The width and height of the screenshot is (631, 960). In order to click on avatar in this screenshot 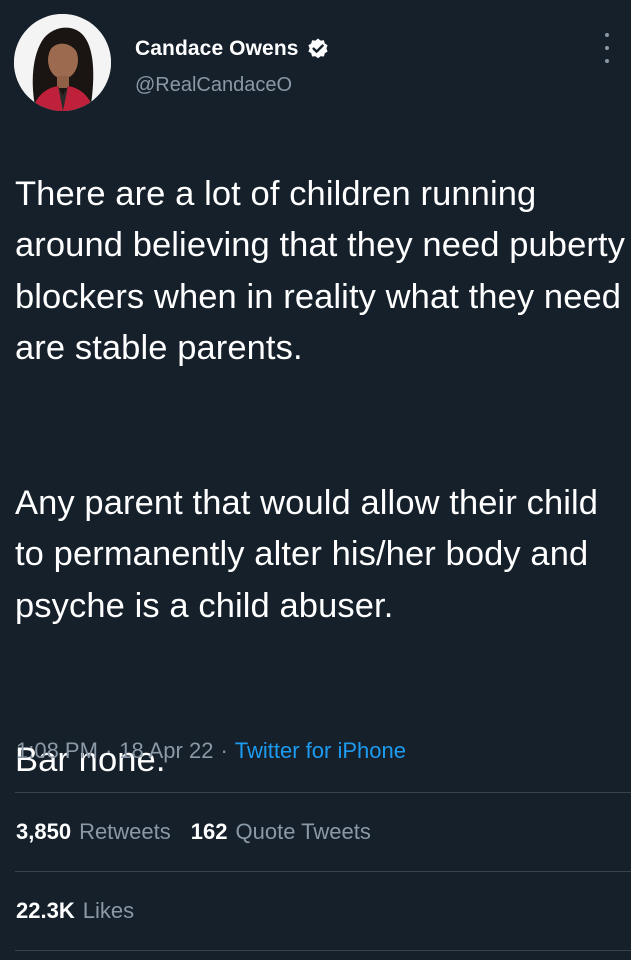, I will do `click(62, 62)`.